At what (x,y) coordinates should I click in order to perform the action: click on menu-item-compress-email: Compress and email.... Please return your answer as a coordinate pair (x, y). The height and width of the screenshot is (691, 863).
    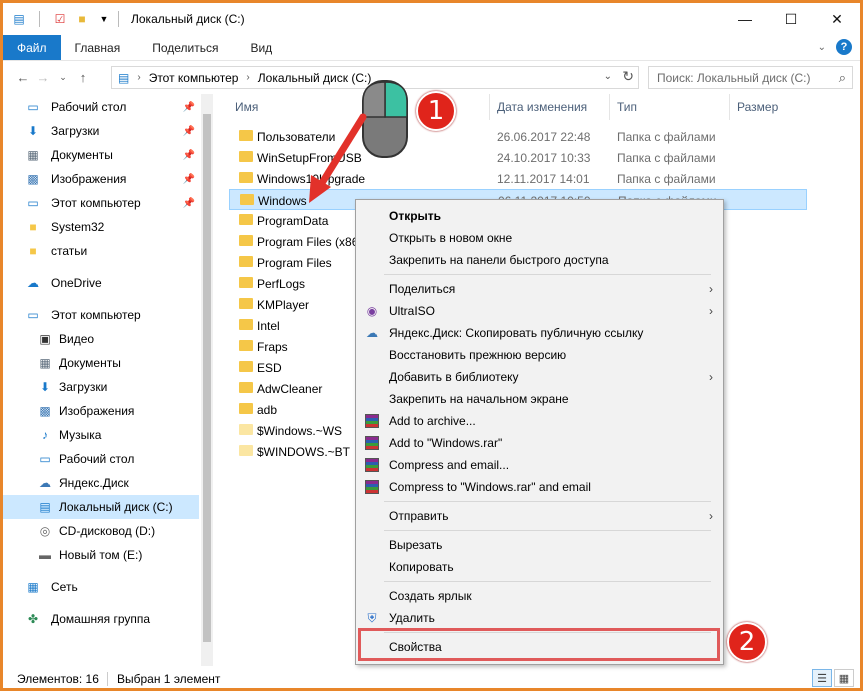
    Looking at the image, I should click on (539, 465).